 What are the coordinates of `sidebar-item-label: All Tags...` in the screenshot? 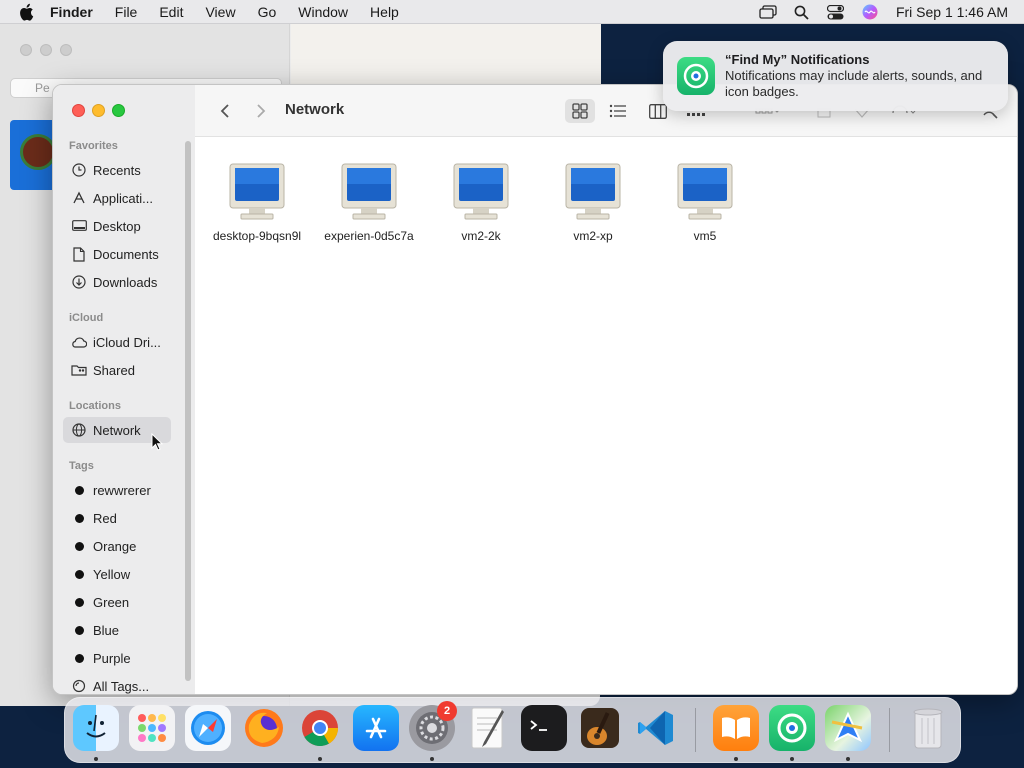 It's located at (121, 686).